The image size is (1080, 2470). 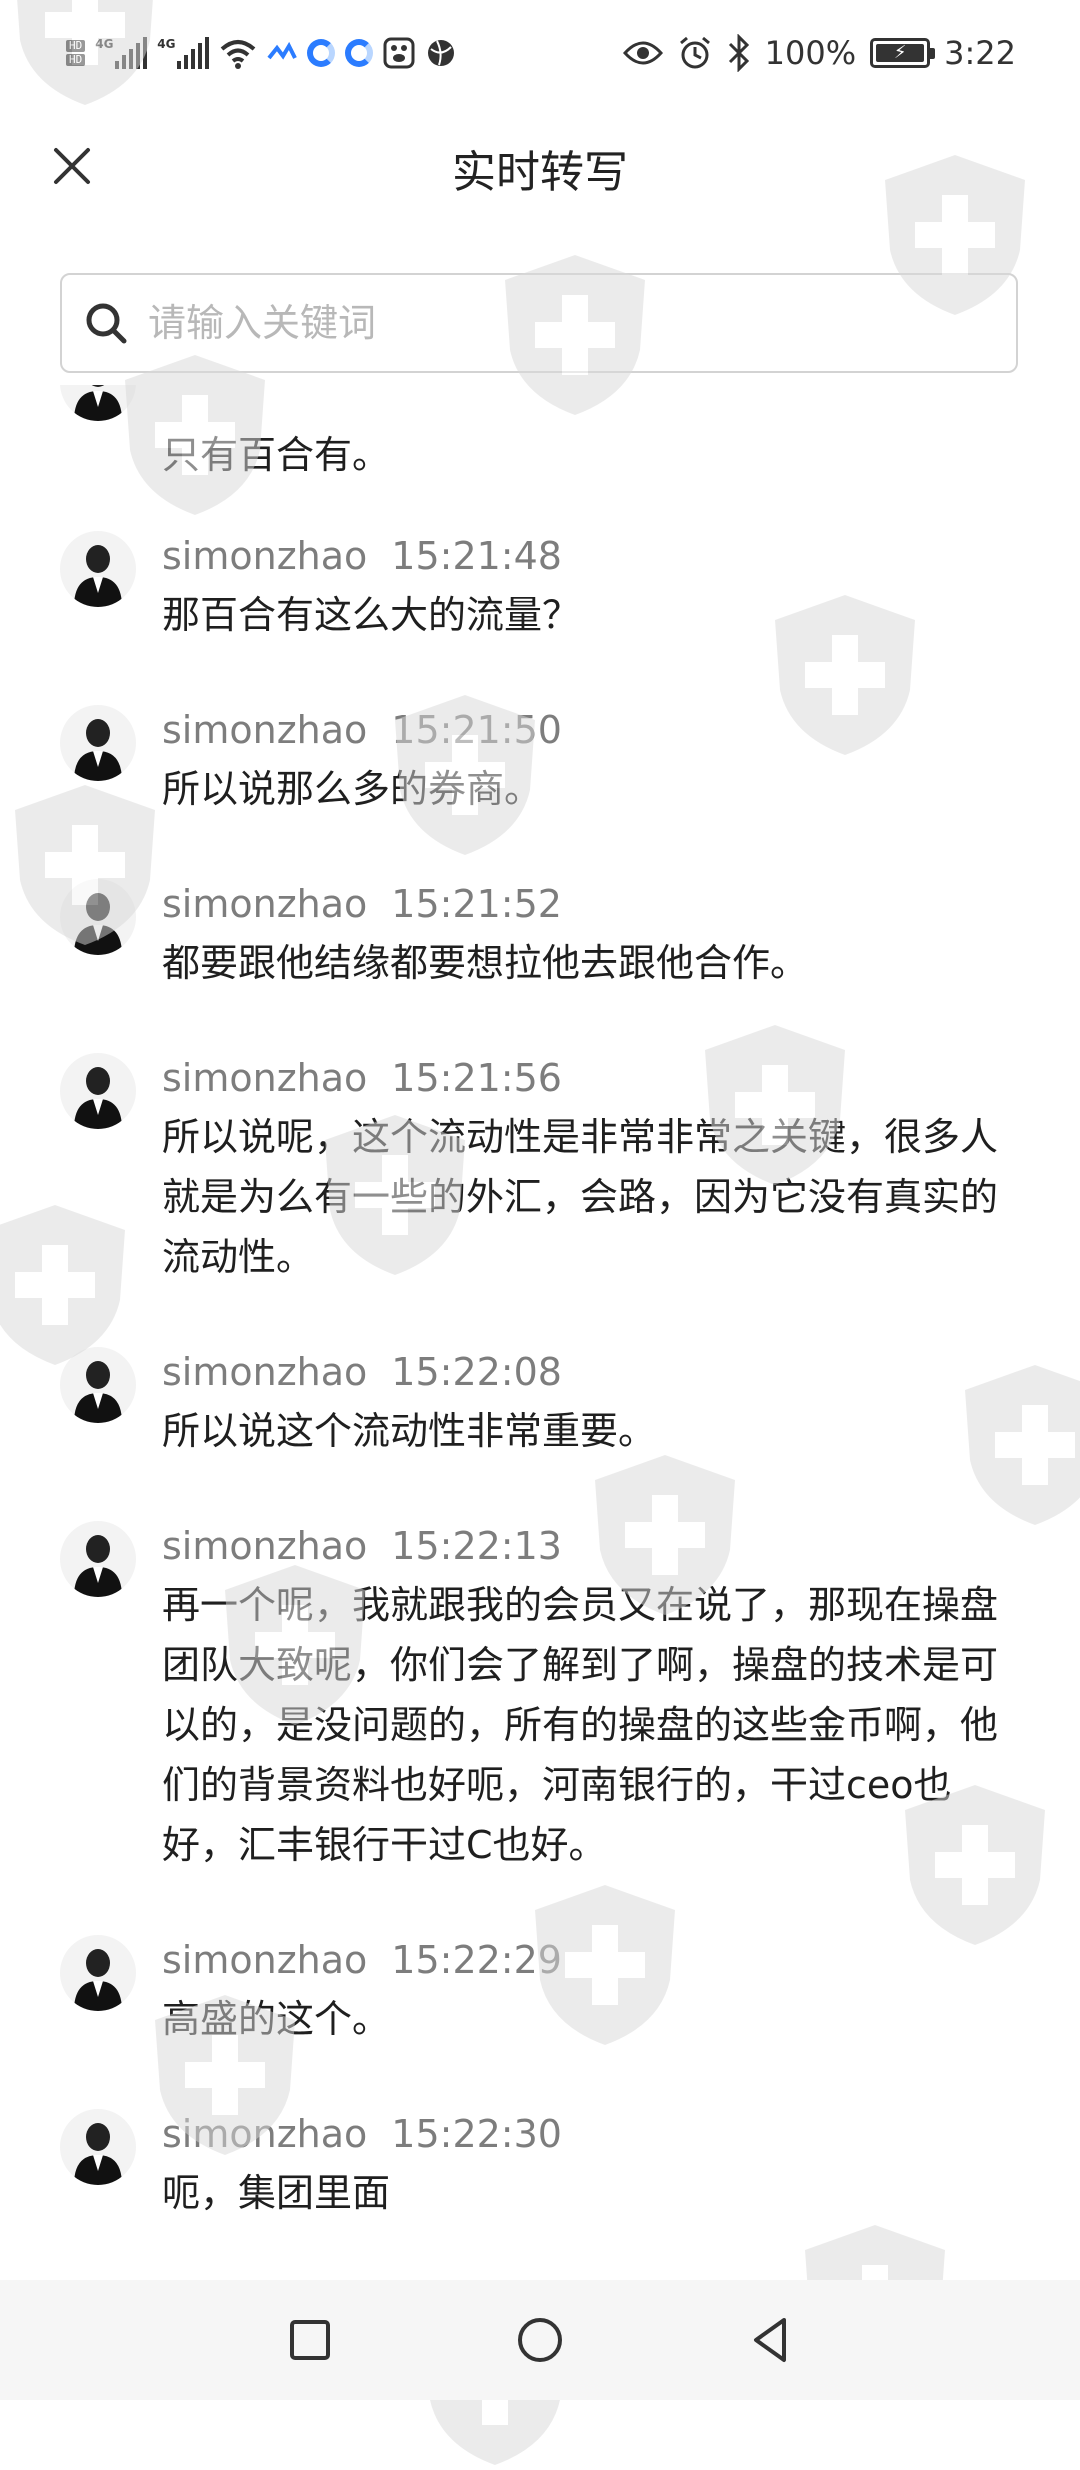 I want to click on hd-bottom-label: HD, so click(x=76, y=60).